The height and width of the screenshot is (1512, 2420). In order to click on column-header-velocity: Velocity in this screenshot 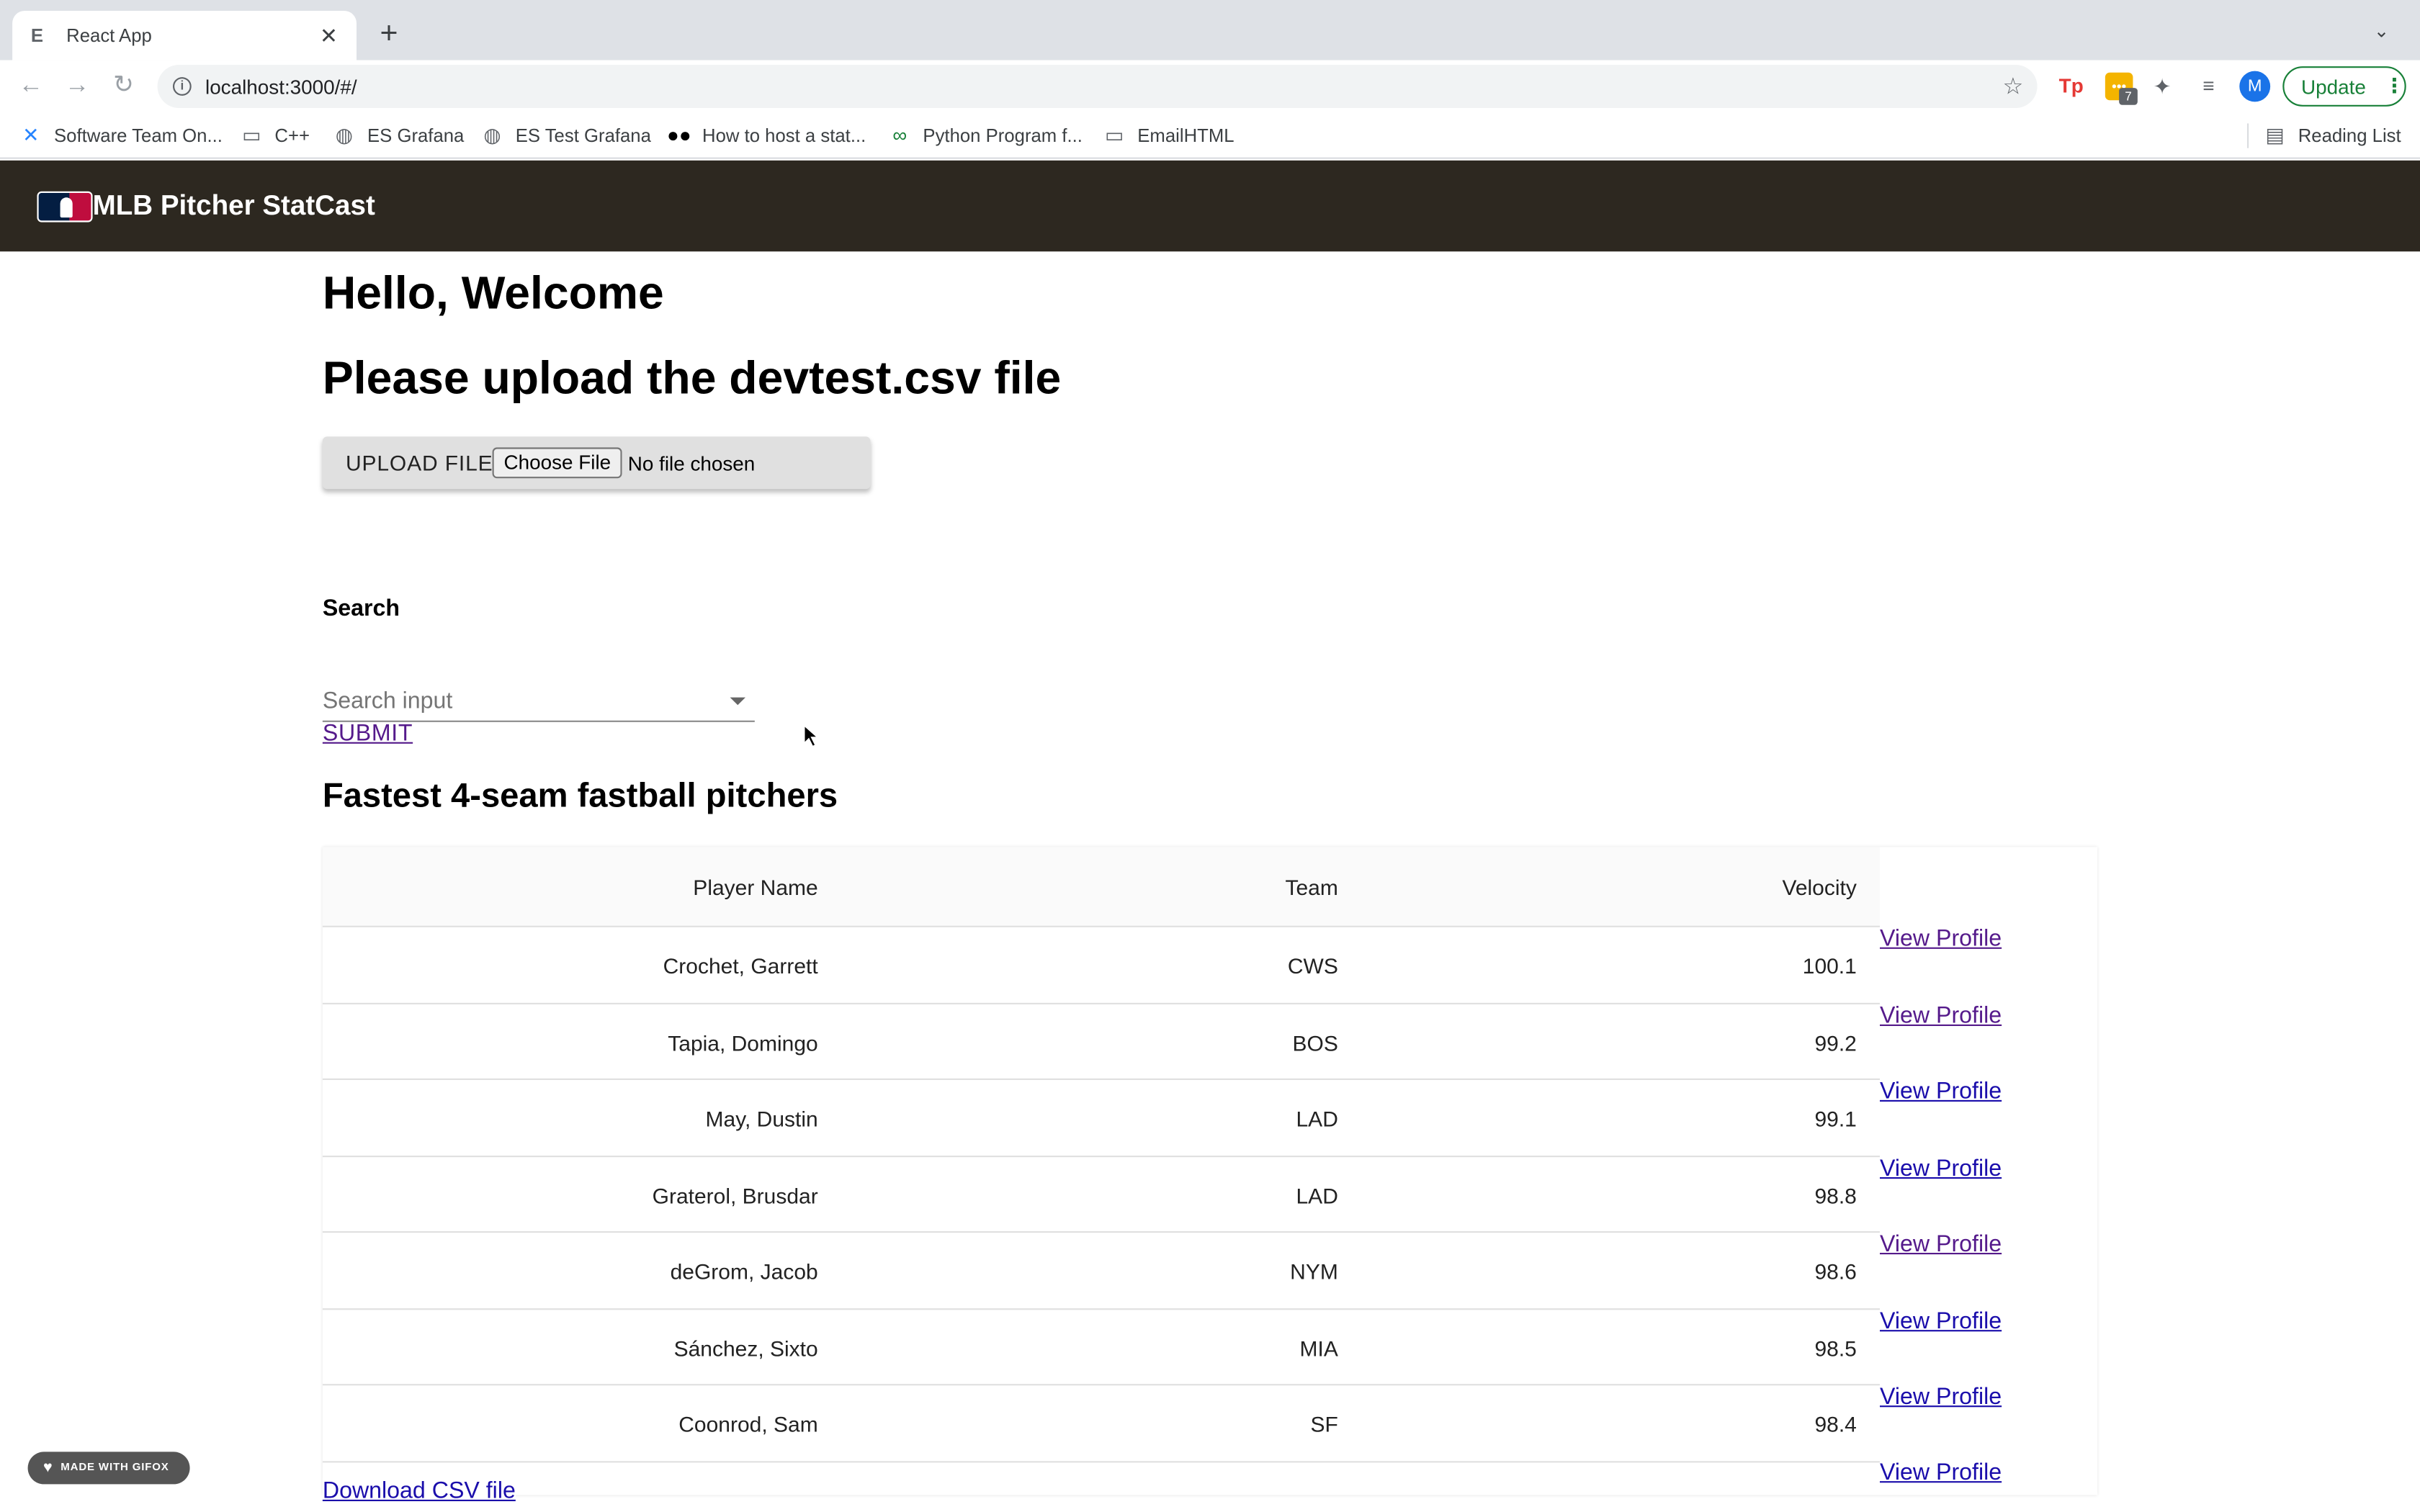, I will do `click(1819, 887)`.